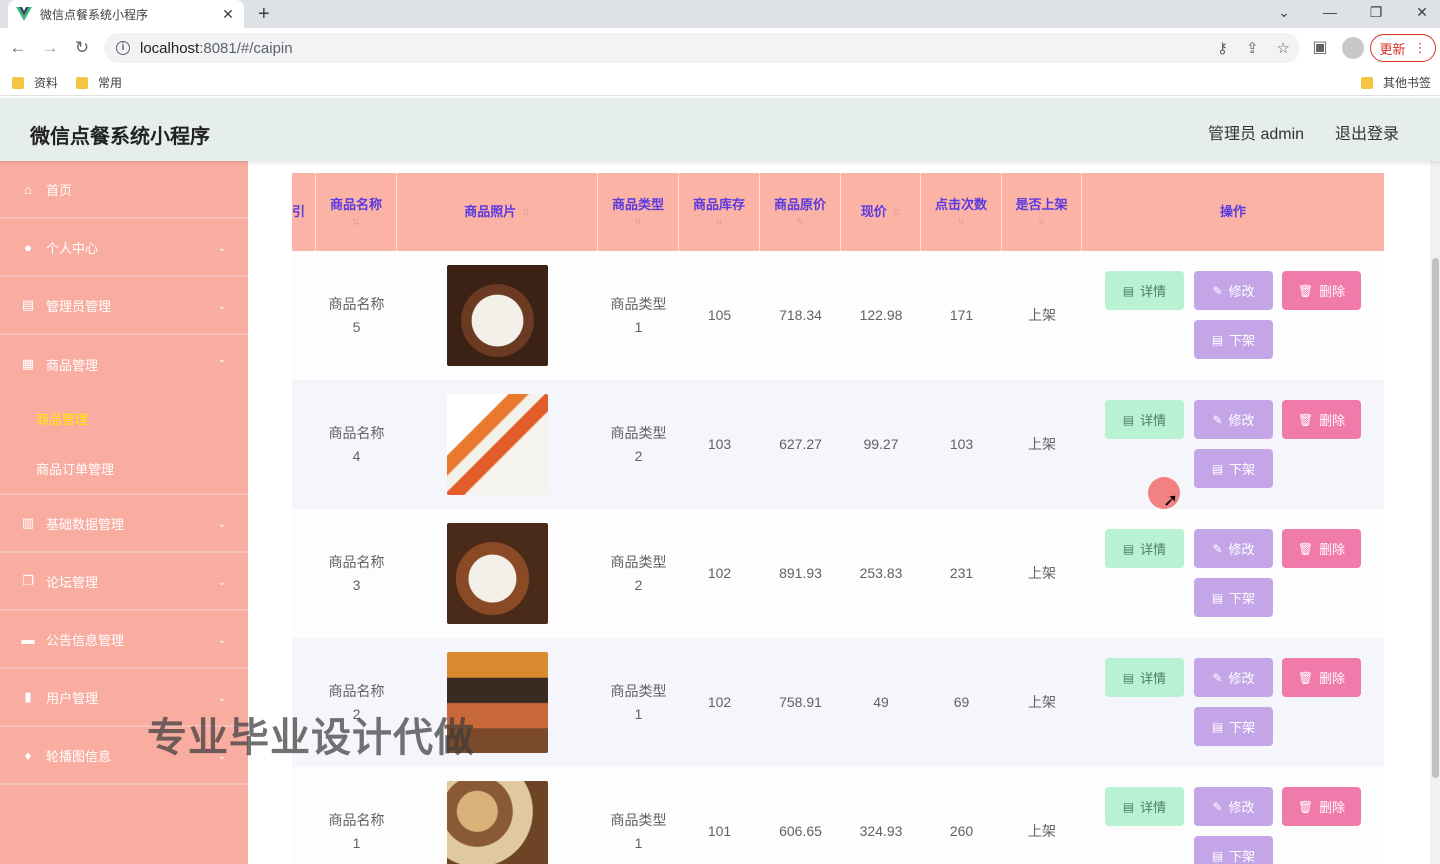 The height and width of the screenshot is (864, 1440). I want to click on share-icon: ⇪, so click(1252, 48).